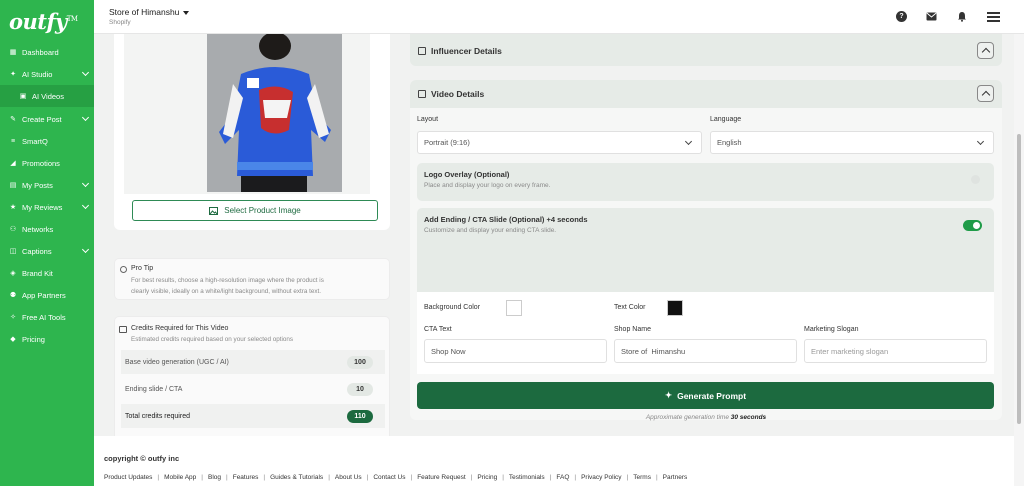 Image resolution: width=1024 pixels, height=486 pixels. Describe the element at coordinates (47, 119) in the screenshot. I see `sidebar-item-create-post: ✎ Create Post` at that location.